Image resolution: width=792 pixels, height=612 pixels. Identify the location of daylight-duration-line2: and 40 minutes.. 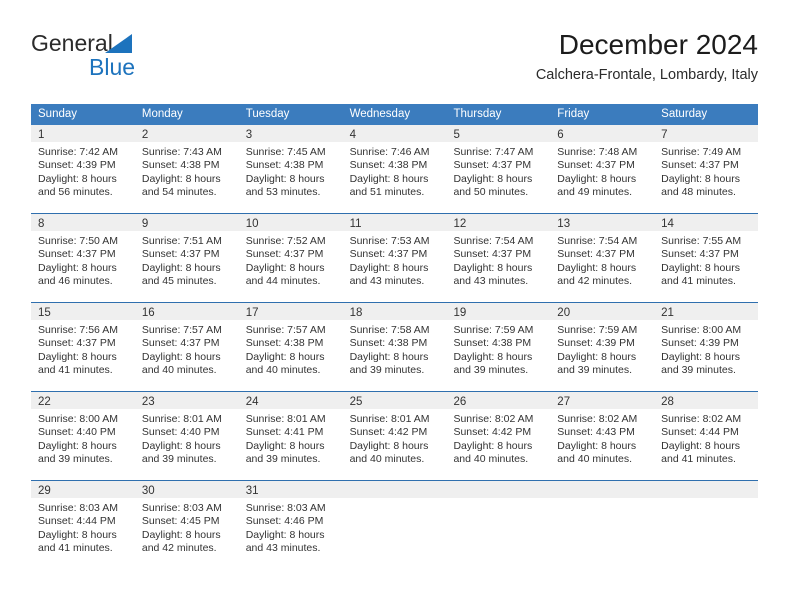
(179, 370).